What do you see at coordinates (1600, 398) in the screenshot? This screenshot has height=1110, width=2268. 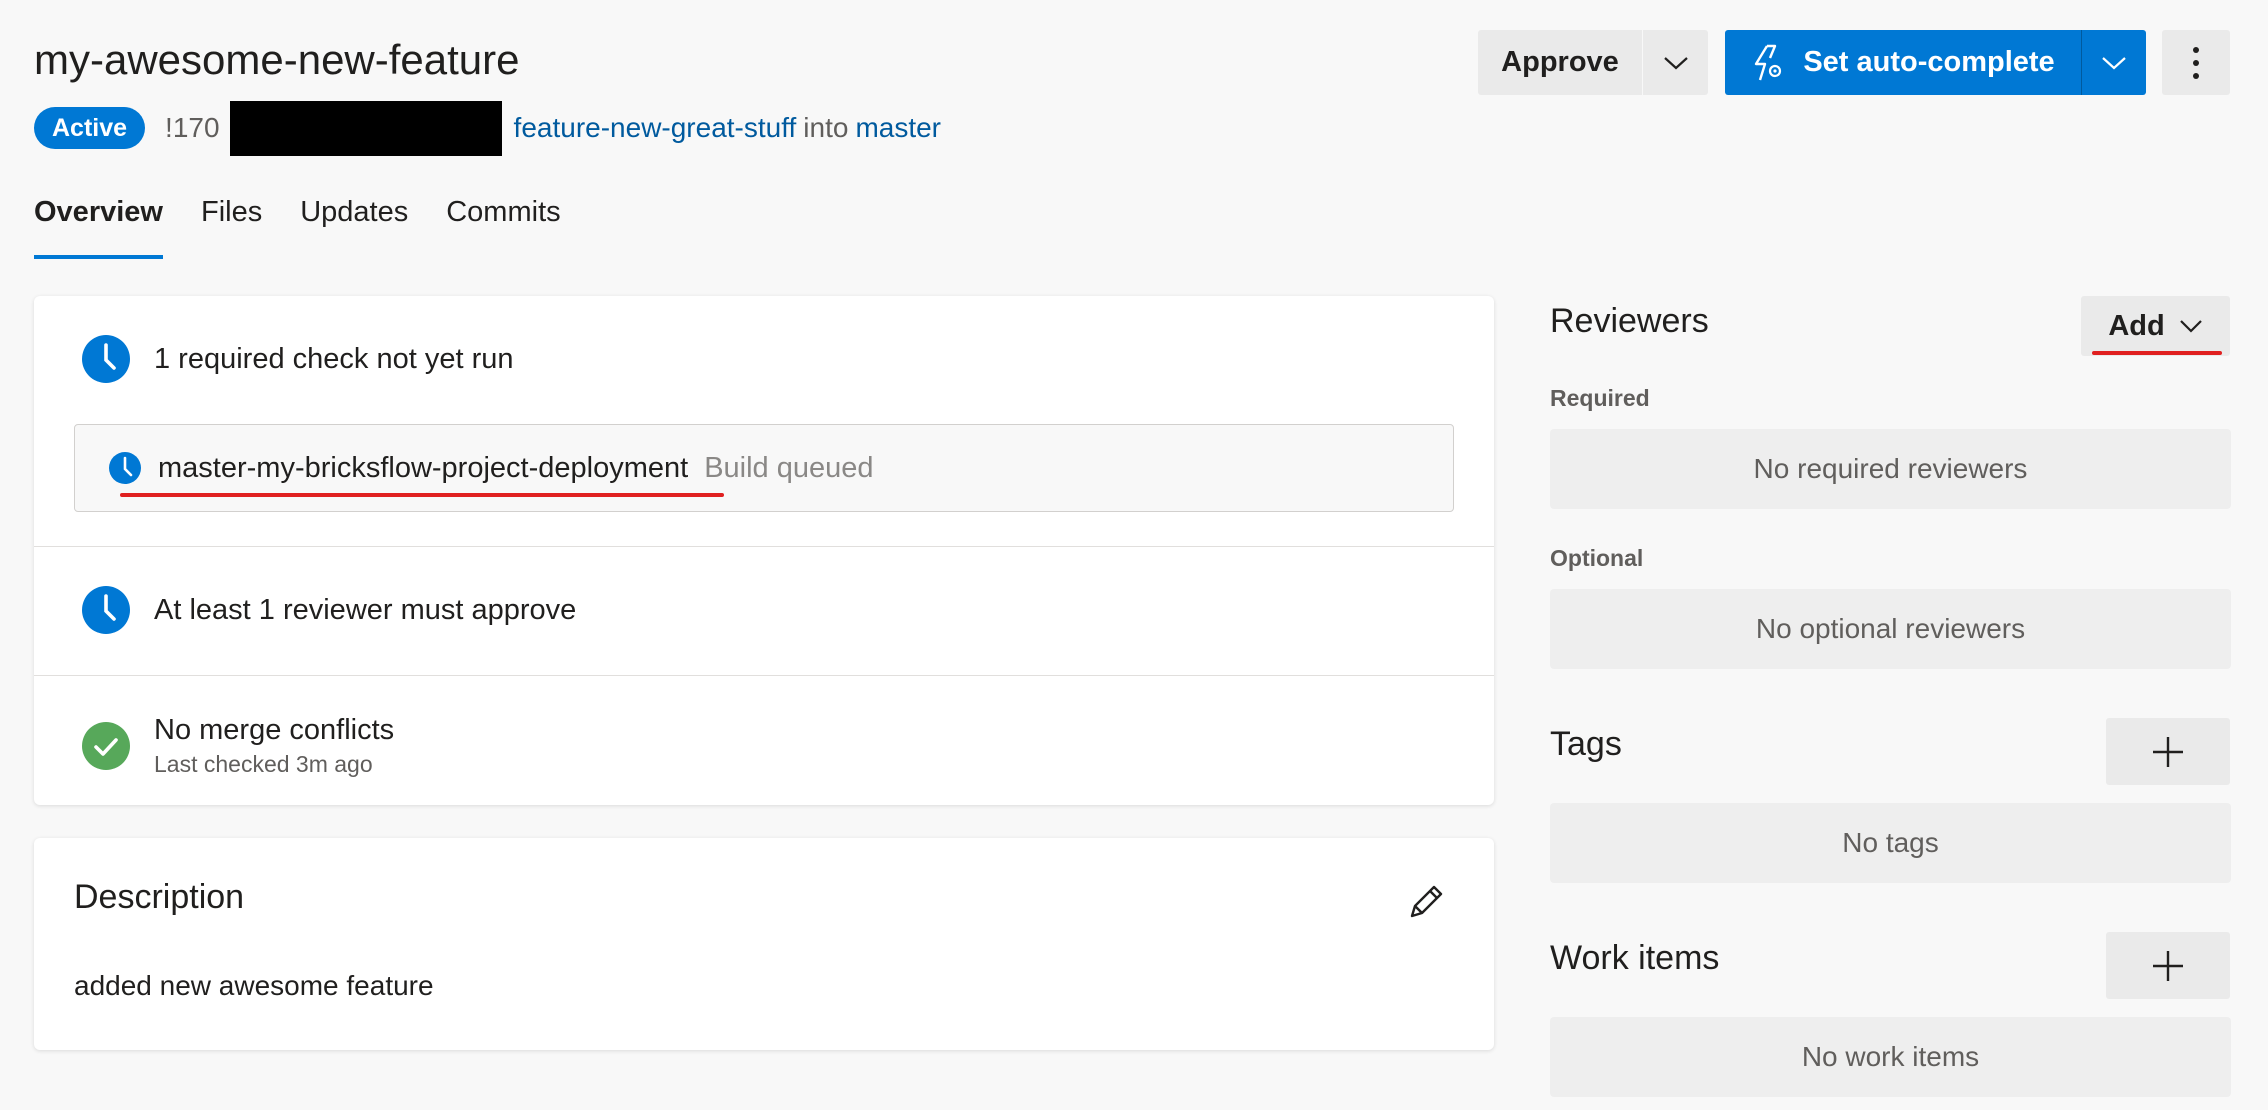 I see `required-label: Required` at bounding box center [1600, 398].